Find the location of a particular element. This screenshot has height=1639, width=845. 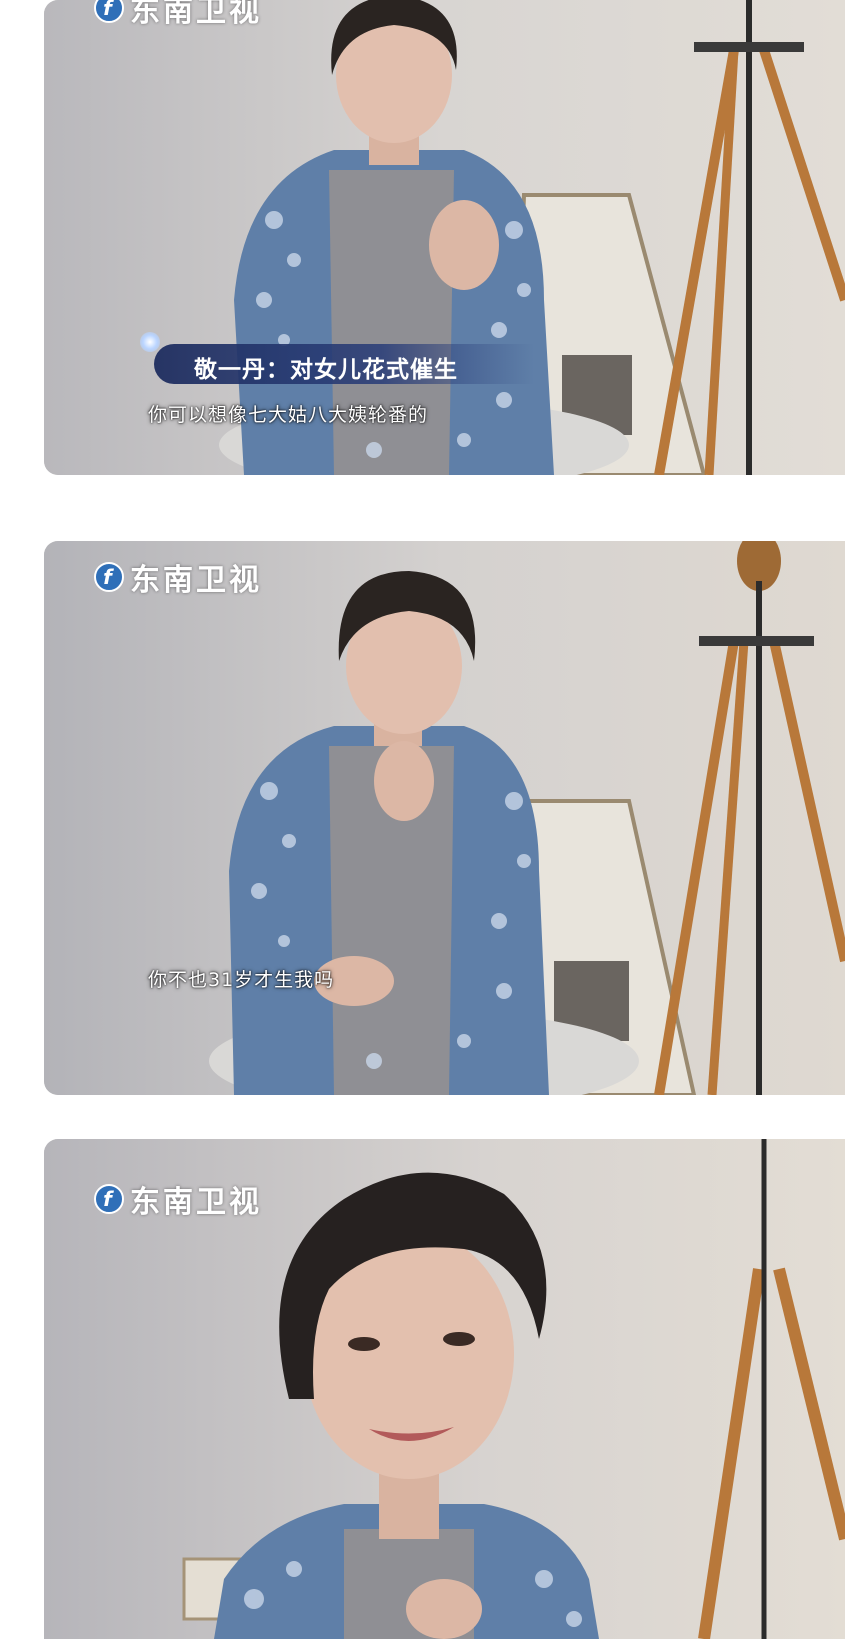

name-caption: 敬一丹：对女儿花式催生 is located at coordinates (326, 370).